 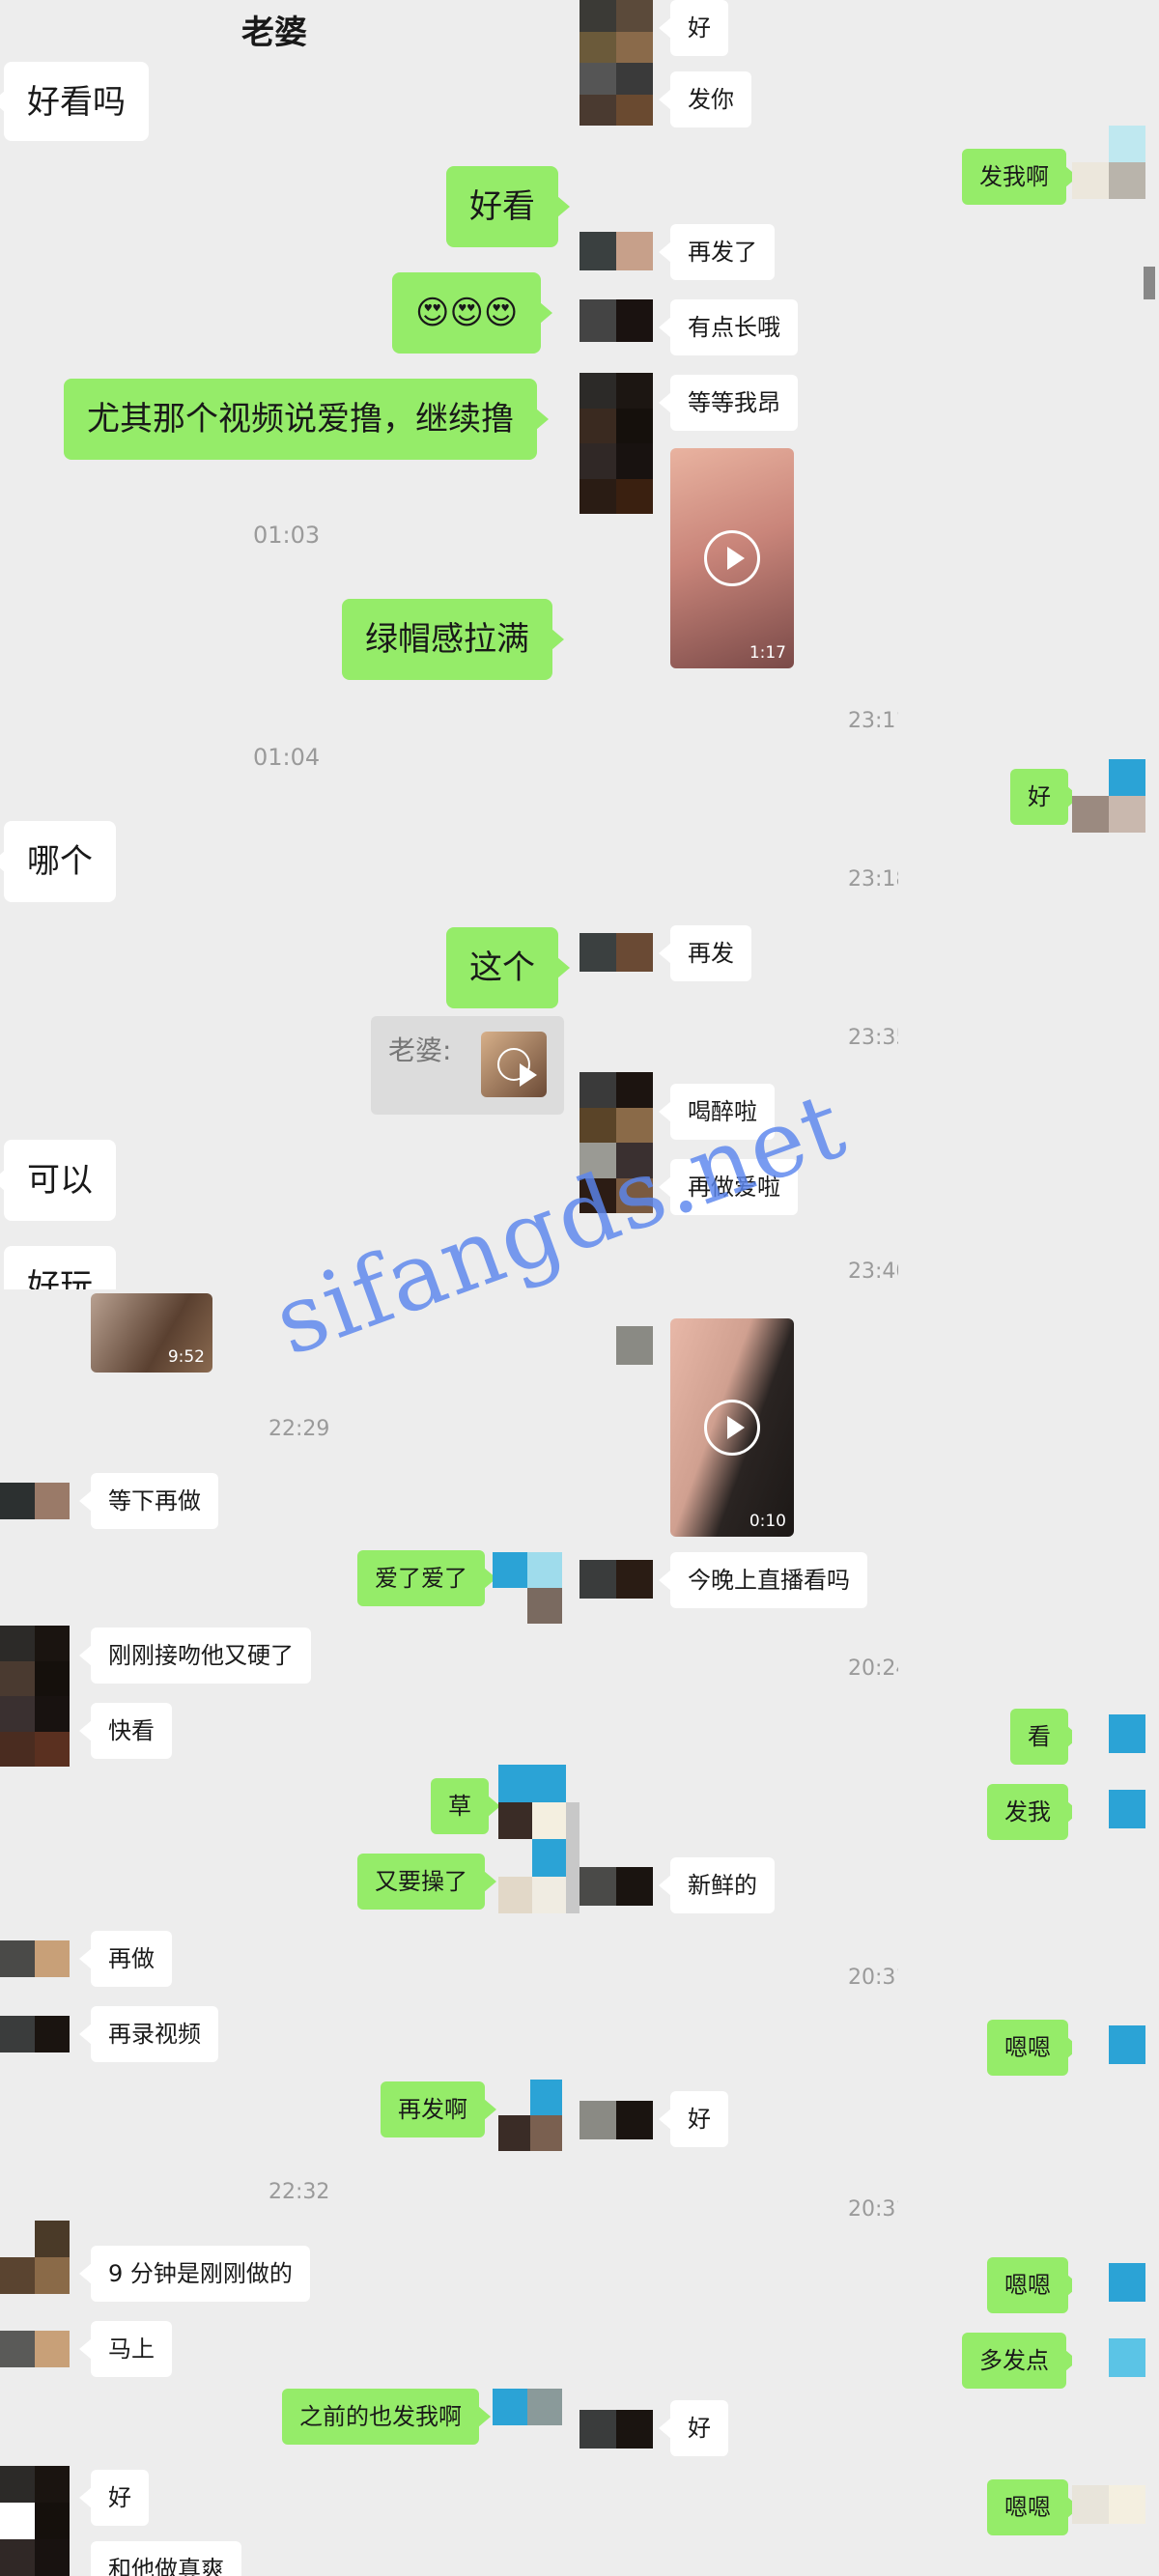 What do you see at coordinates (148, 1501) in the screenshot?
I see `message-bubble: 等下再做` at bounding box center [148, 1501].